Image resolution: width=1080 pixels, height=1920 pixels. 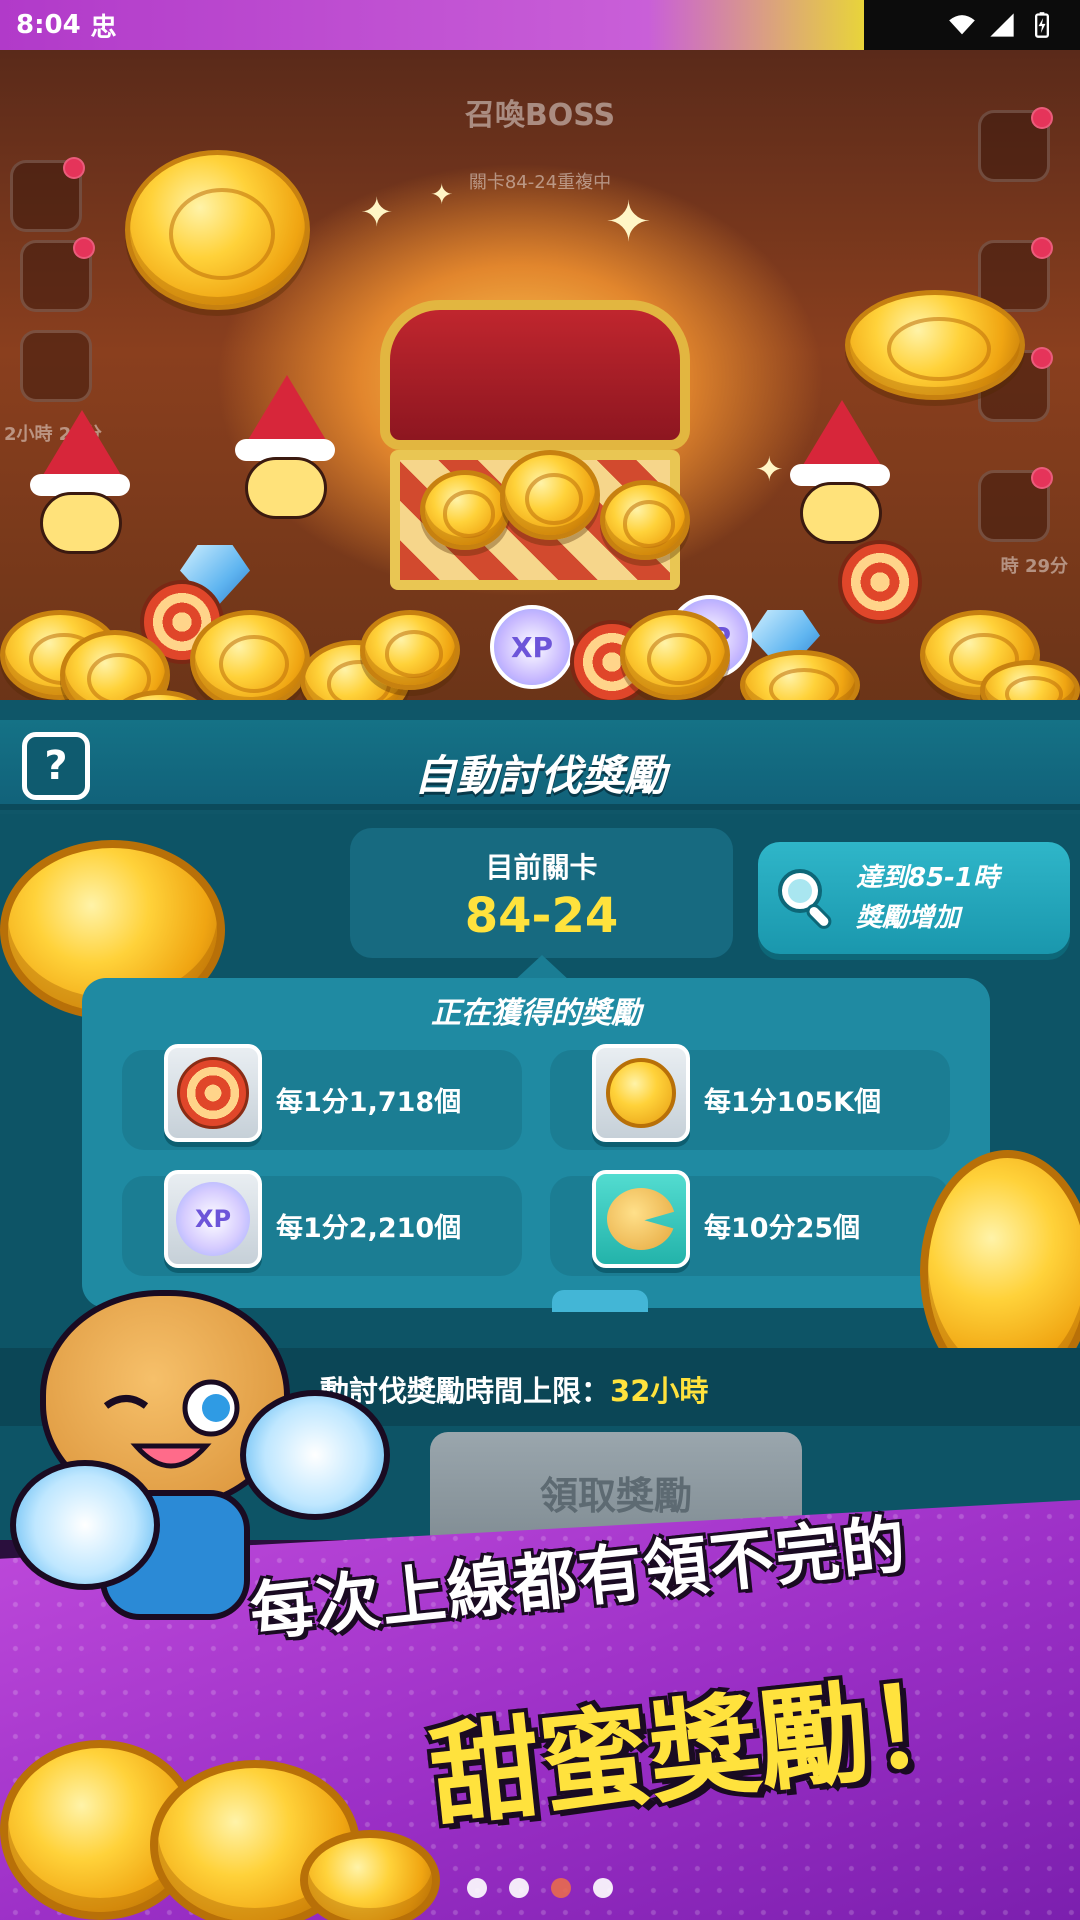 I want to click on current-stage-value: 84-24, so click(x=541, y=916).